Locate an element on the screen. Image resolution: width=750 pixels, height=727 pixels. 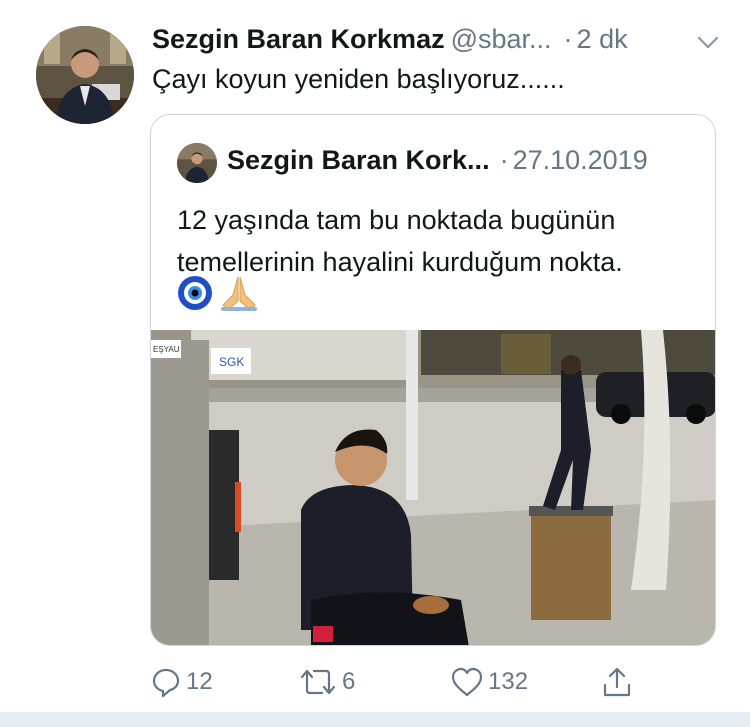
tweet-header: Sezgin Baran Korkmaz @sbar... · 2 dk is located at coordinates (442, 42).